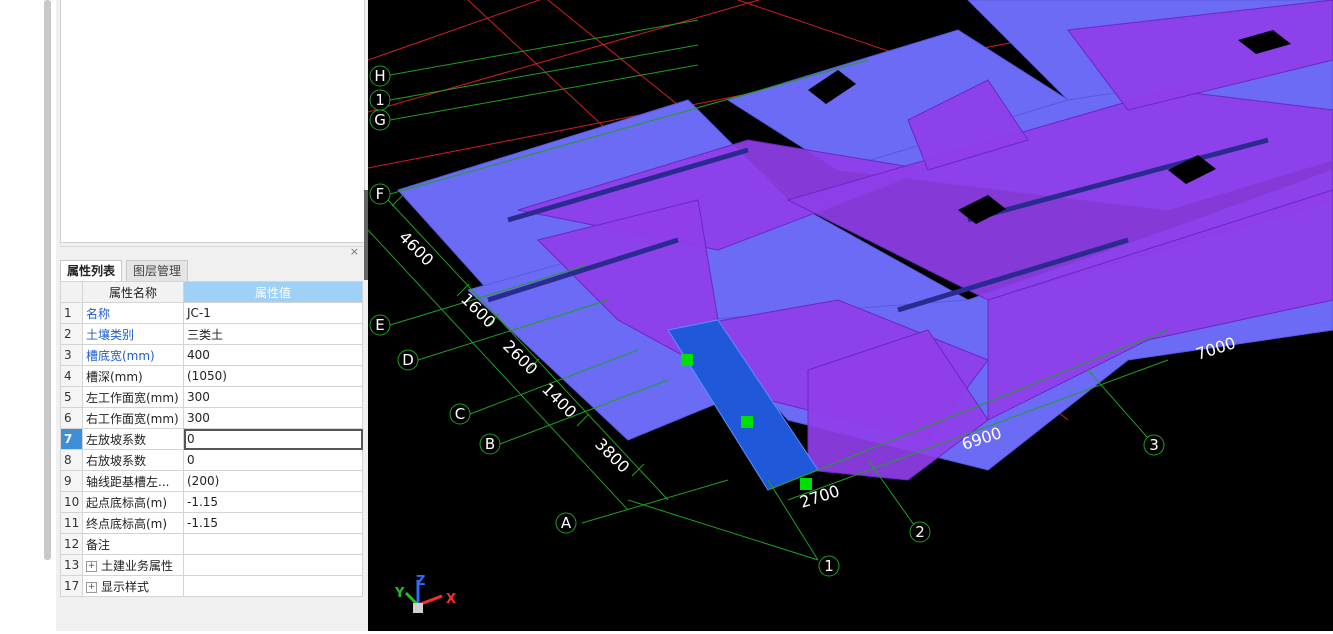 Image resolution: width=1333 pixels, height=634 pixels. I want to click on axis-label: 2, so click(920, 532).